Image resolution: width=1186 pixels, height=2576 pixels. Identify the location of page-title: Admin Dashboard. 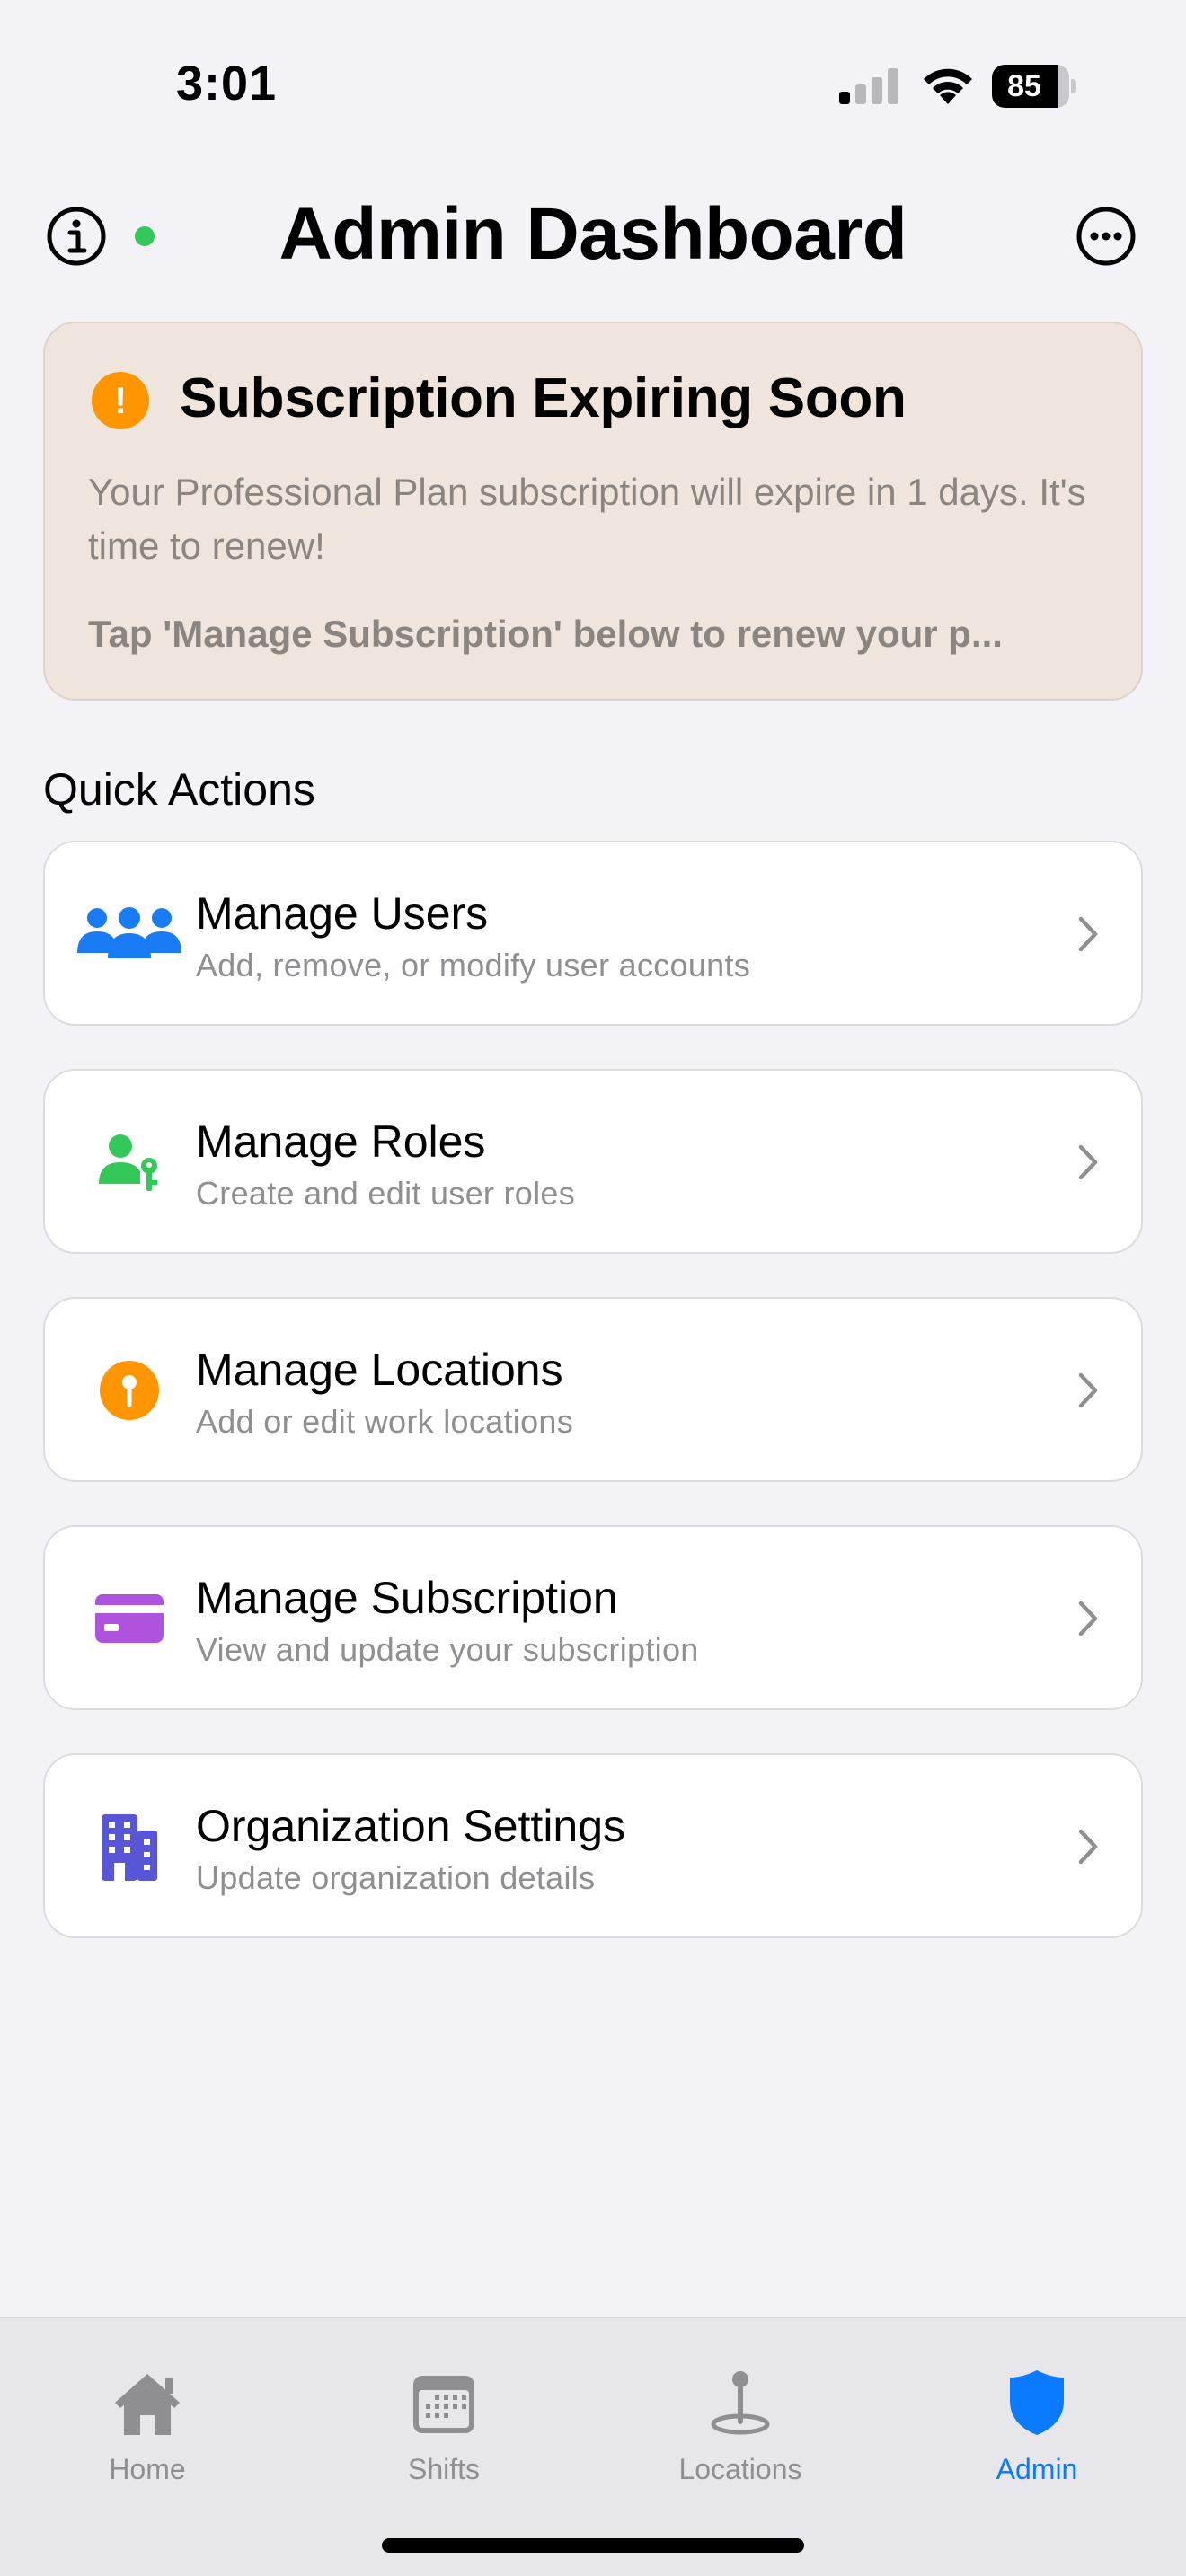
(593, 234).